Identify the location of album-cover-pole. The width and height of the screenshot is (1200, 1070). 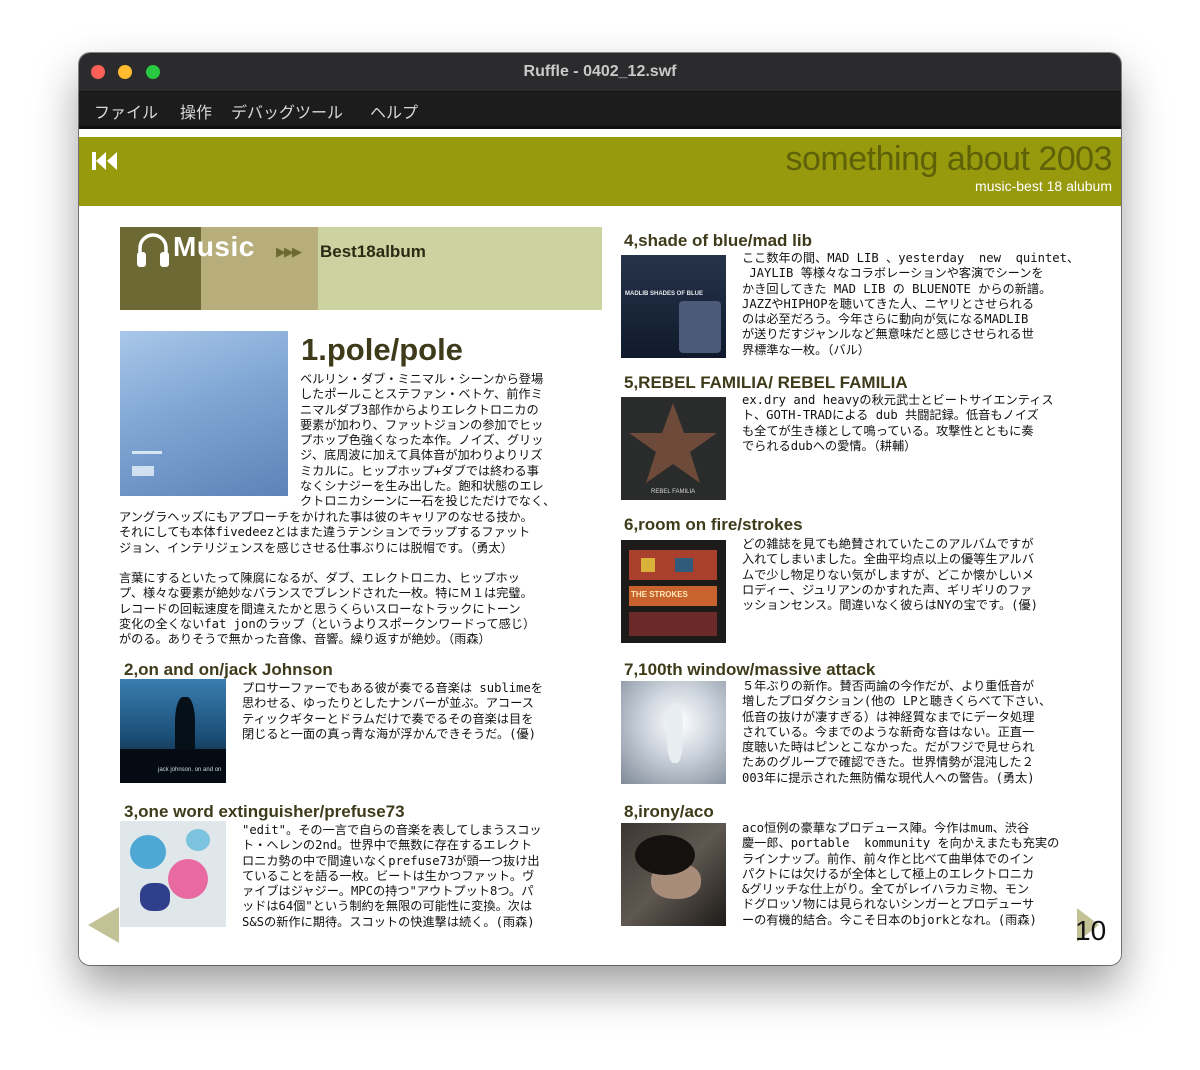
(204, 413).